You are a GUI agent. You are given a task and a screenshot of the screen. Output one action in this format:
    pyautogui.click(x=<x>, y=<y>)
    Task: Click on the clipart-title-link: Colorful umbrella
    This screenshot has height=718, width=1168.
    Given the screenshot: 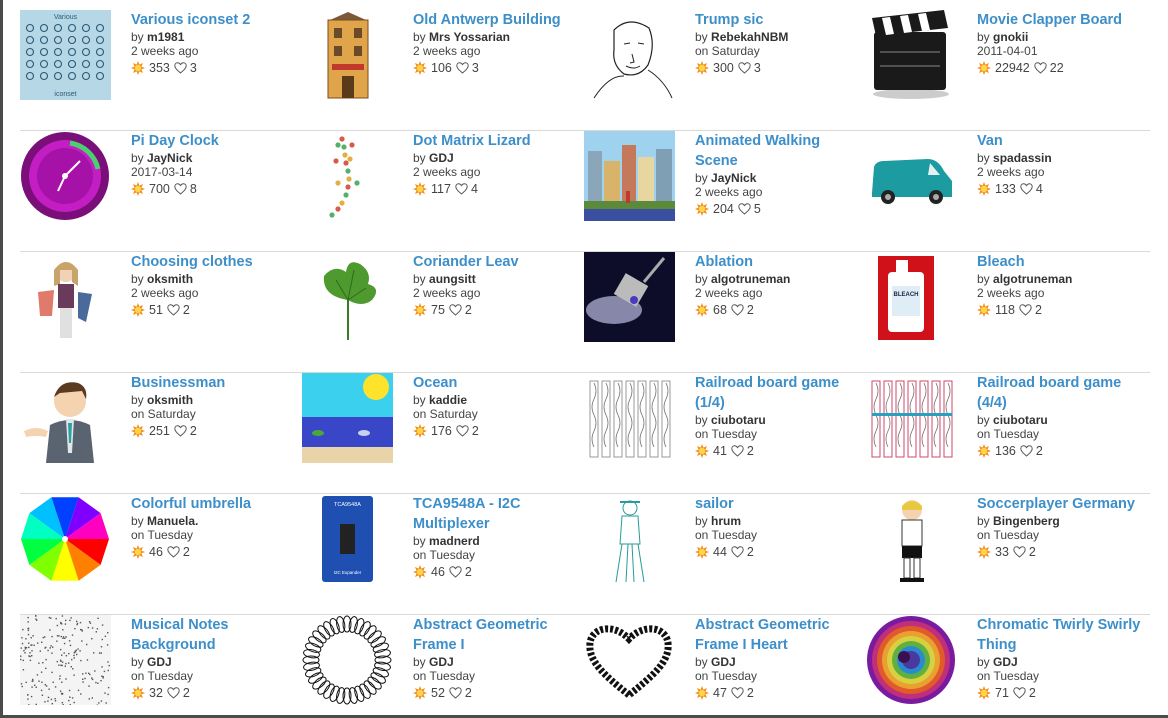 What is the action you would take?
    pyautogui.click(x=216, y=504)
    